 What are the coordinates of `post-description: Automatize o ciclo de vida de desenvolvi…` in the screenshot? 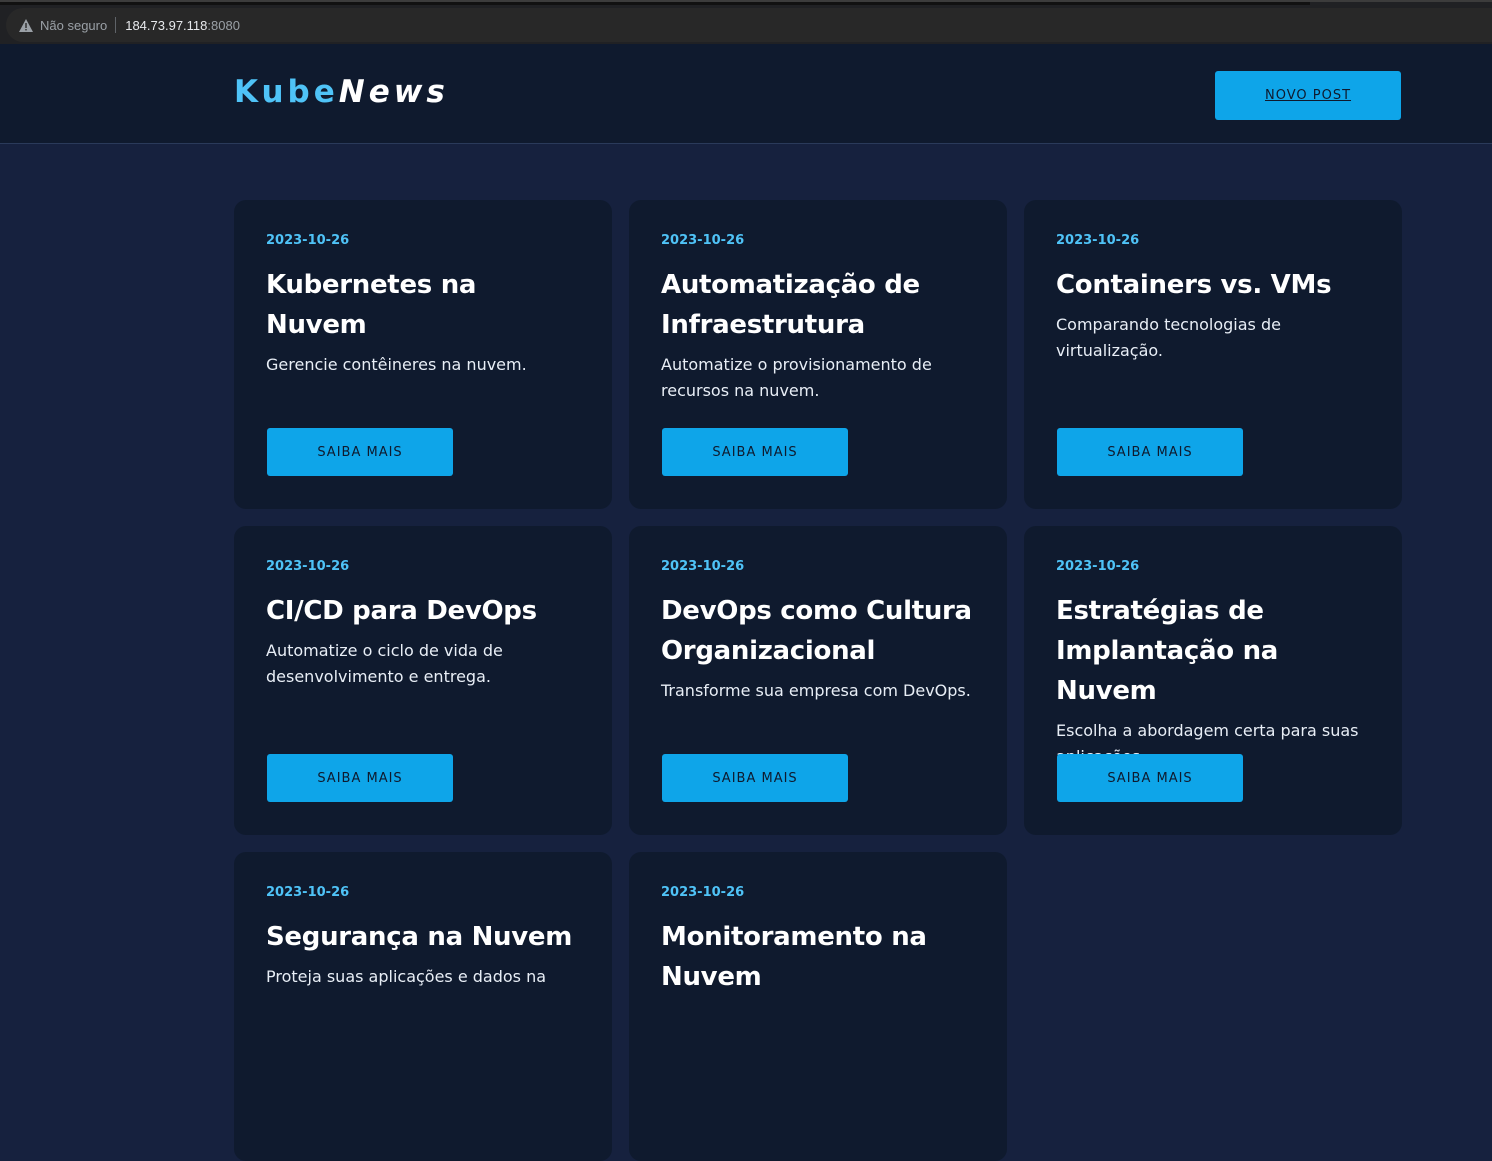 It's located at (384, 663).